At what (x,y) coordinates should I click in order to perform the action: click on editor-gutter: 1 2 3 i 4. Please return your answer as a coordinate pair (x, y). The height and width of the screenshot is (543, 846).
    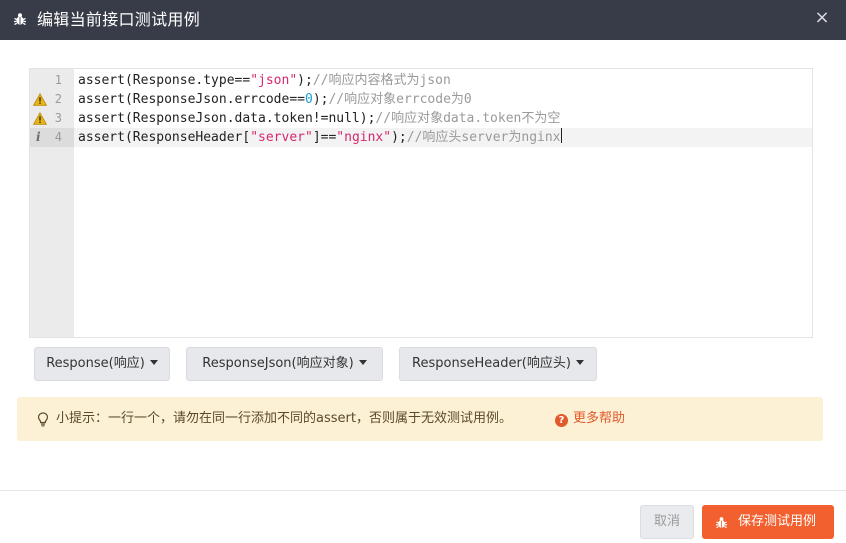
    Looking at the image, I should click on (52, 203).